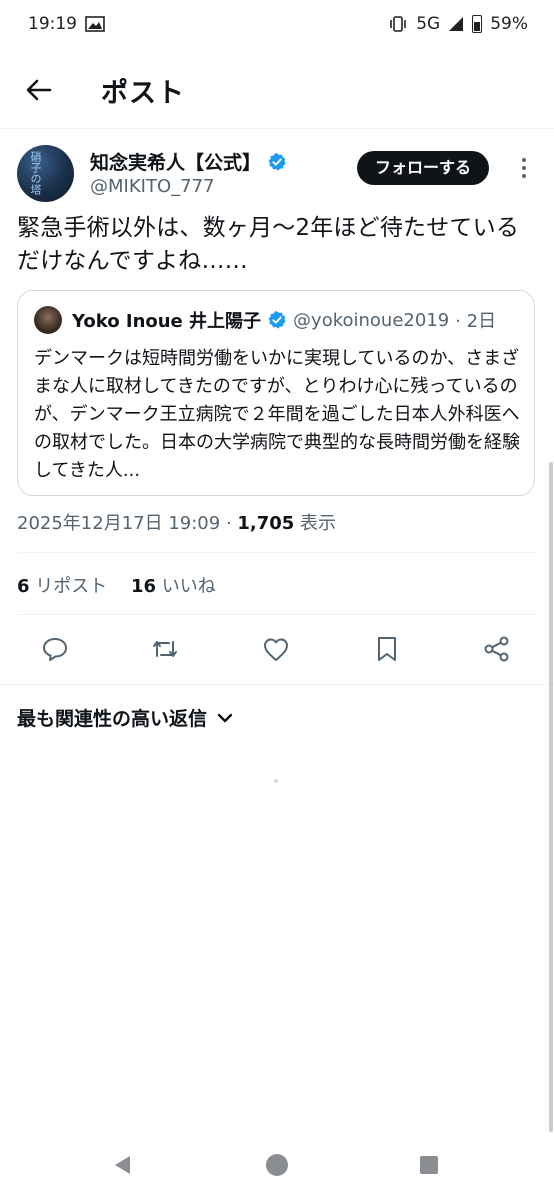  Describe the element at coordinates (152, 186) in the screenshot. I see `author-handle: @MIKITO_777` at that location.